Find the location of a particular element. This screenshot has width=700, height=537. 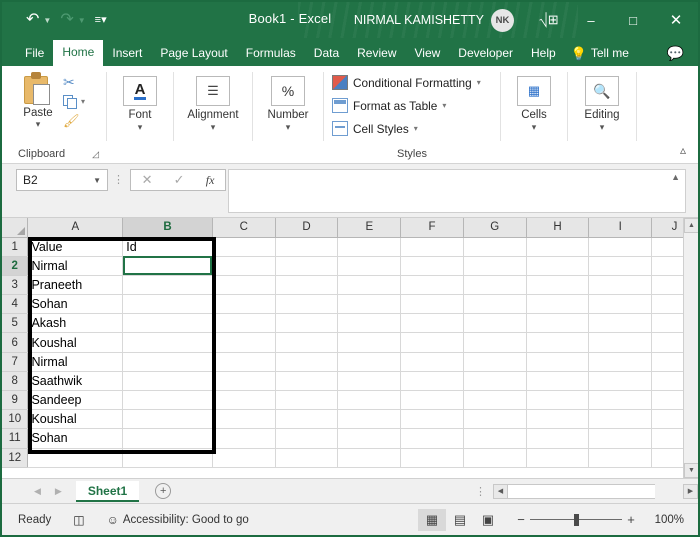

cell-e3 is located at coordinates (369, 285).